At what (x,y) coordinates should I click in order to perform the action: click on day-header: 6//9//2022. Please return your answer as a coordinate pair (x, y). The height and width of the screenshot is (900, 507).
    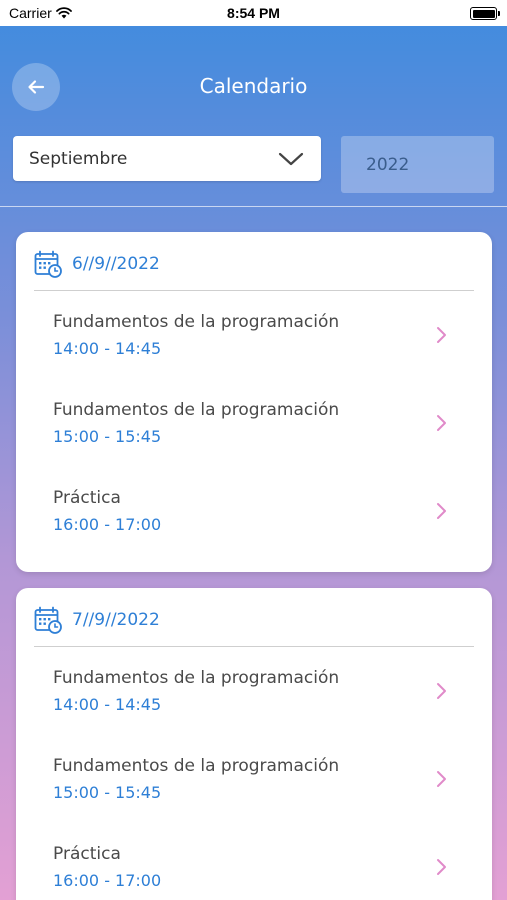
    Looking at the image, I should click on (97, 264).